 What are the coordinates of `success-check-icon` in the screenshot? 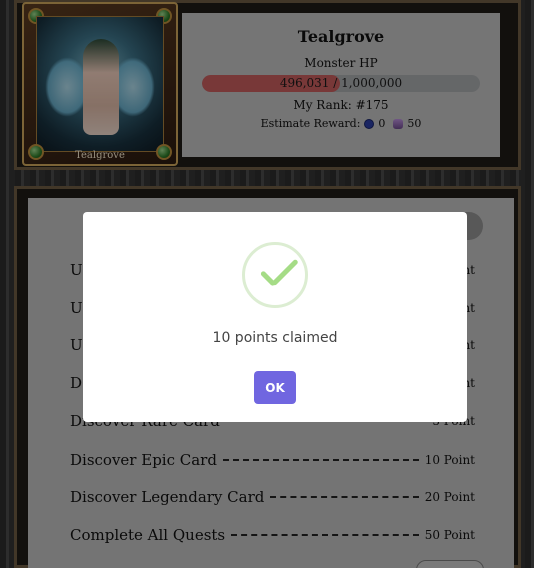 It's located at (275, 275).